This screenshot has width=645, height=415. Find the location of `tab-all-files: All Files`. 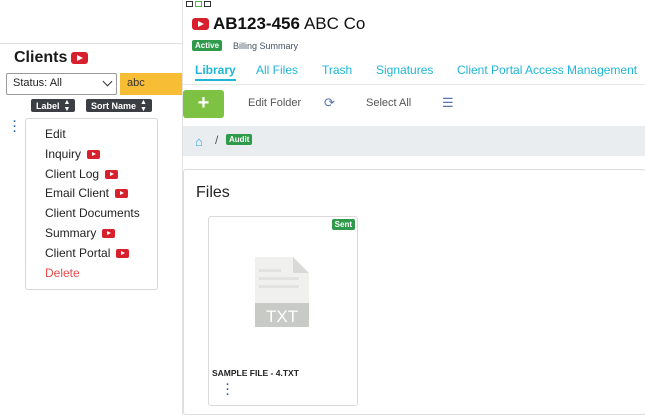

tab-all-files: All Files is located at coordinates (277, 70).